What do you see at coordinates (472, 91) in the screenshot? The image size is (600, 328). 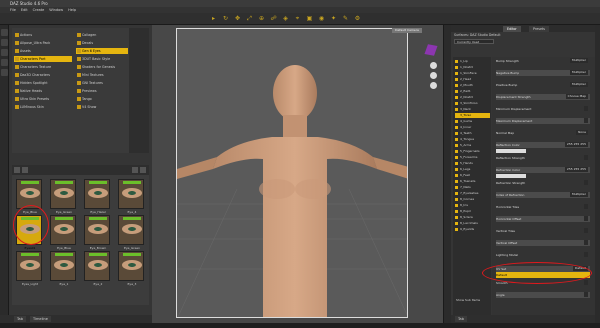 I see `surface-item: 2_EarR` at bounding box center [472, 91].